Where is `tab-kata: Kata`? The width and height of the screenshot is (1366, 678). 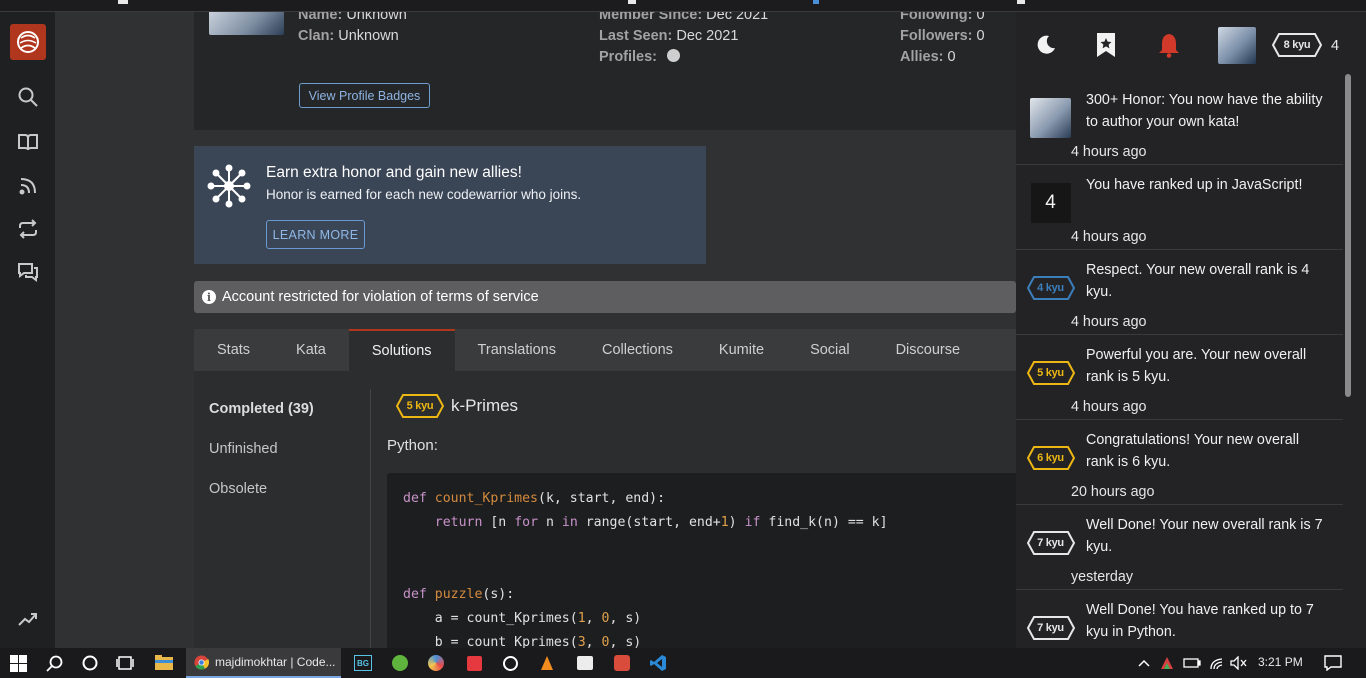
tab-kata: Kata is located at coordinates (311, 350).